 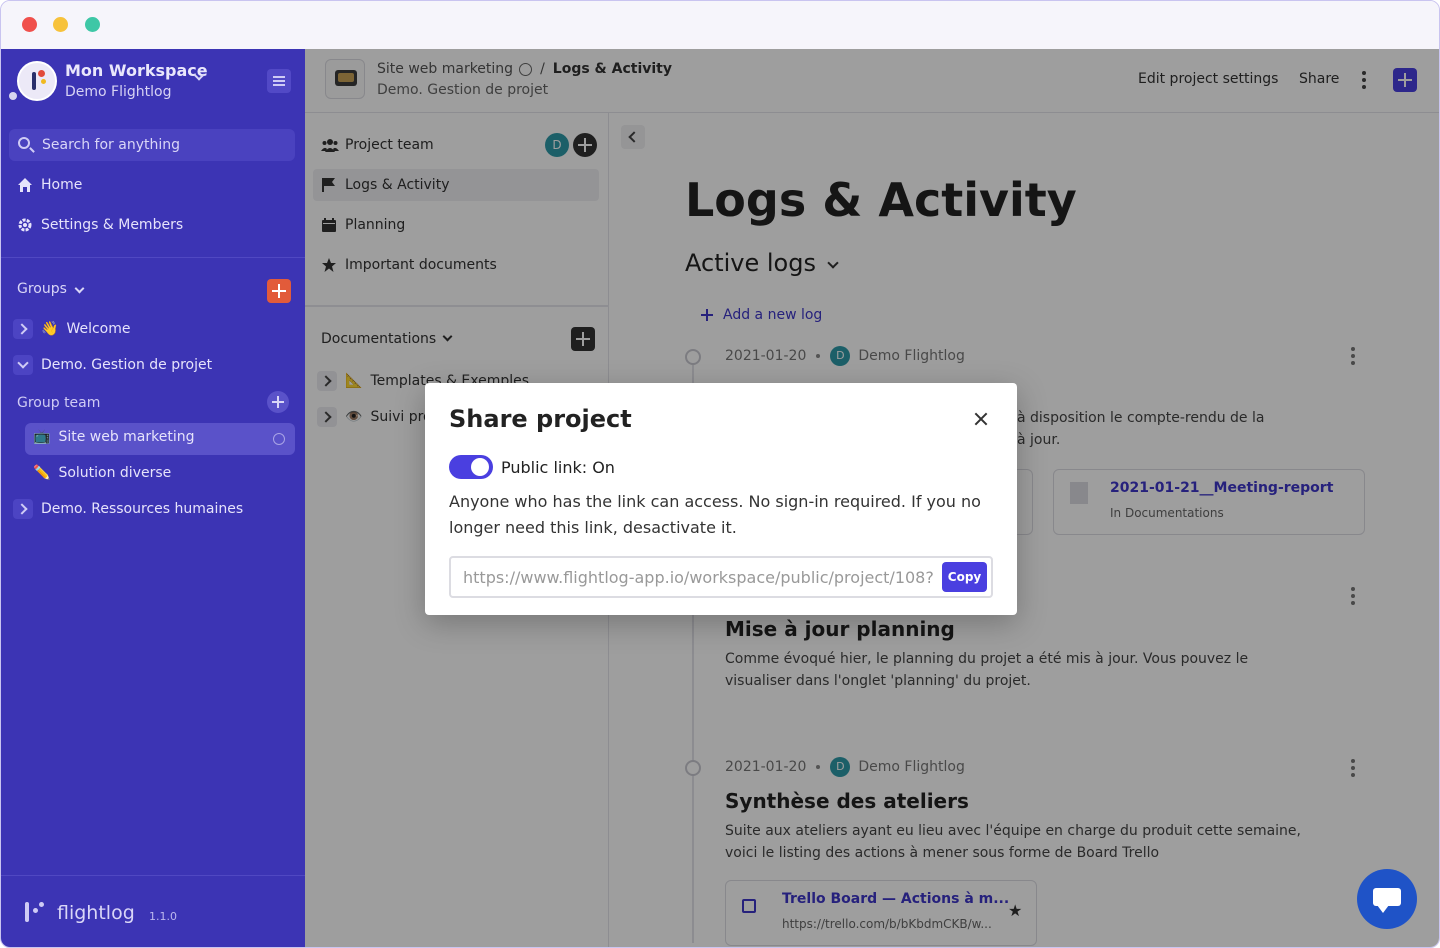 I want to click on project-site-web: 📺 Site web marketing, so click(x=114, y=437).